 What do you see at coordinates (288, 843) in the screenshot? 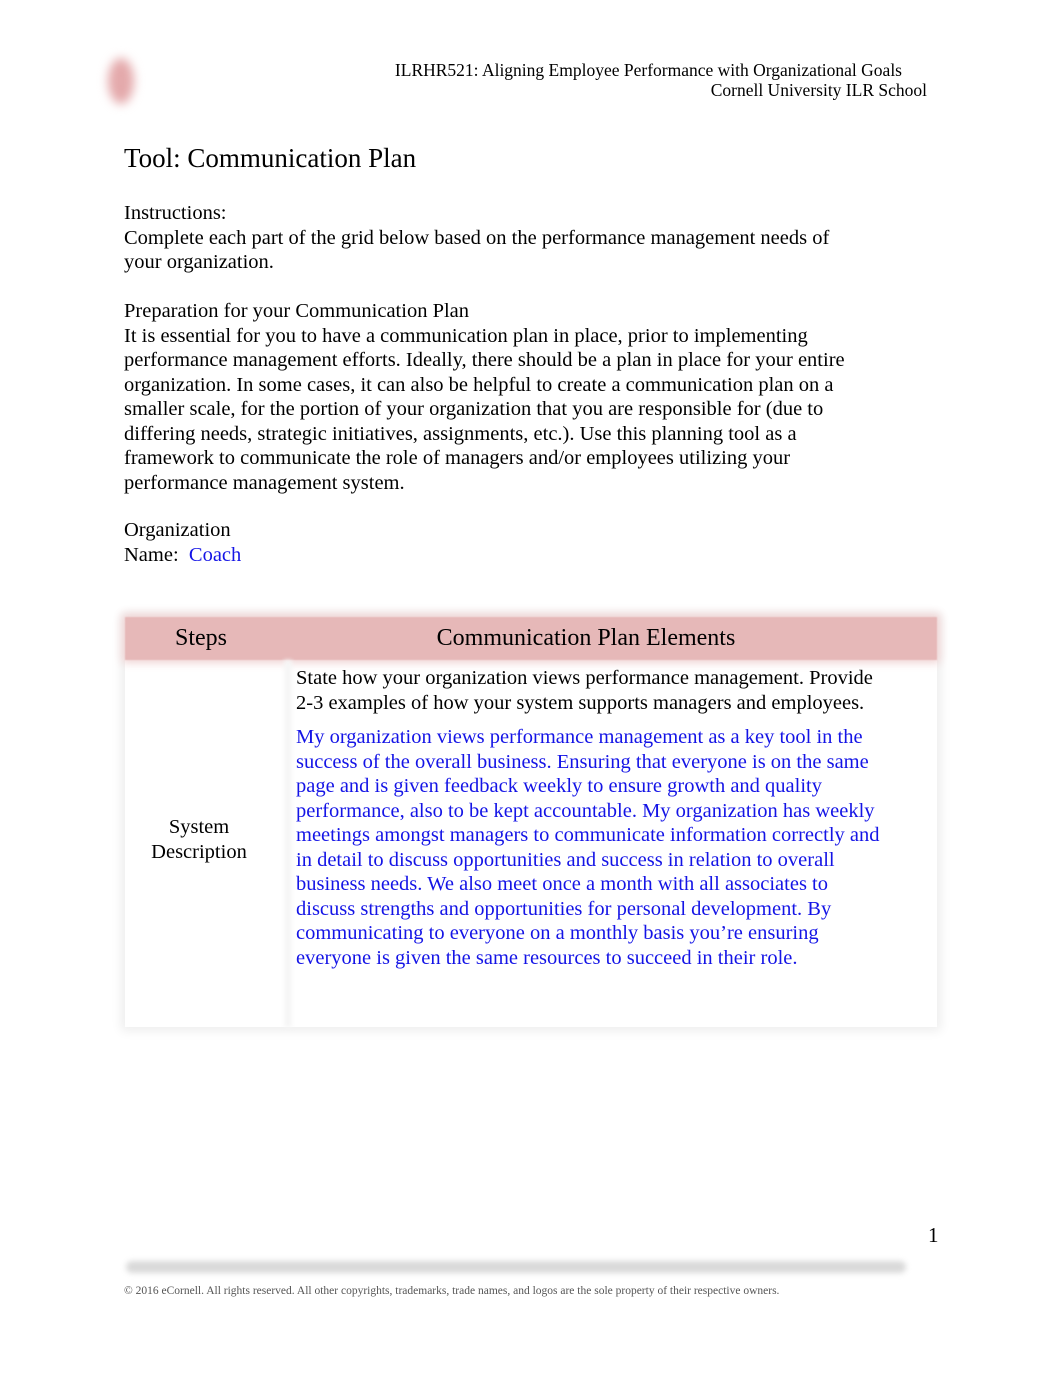
I see `column-divider` at bounding box center [288, 843].